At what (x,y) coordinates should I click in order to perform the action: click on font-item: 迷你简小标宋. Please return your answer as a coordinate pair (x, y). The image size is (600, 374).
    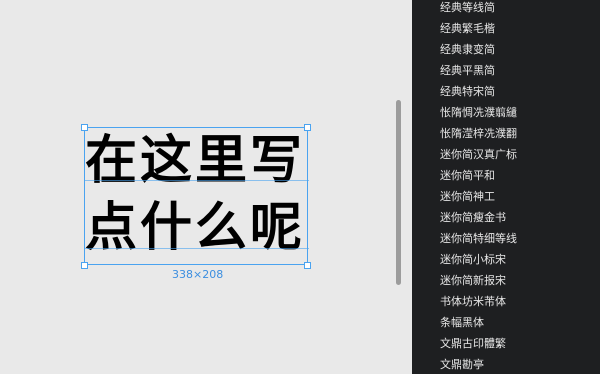
    Looking at the image, I should click on (515, 260).